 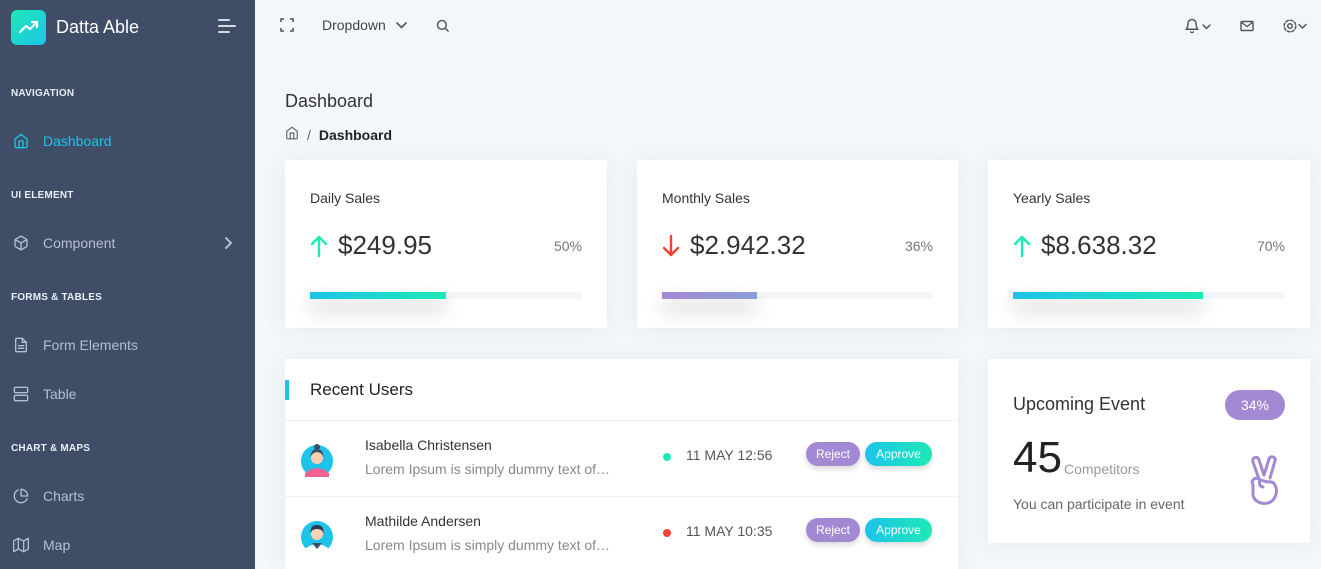 I want to click on nav-caption-ui-element: UI ELEMENT, so click(x=42, y=195).